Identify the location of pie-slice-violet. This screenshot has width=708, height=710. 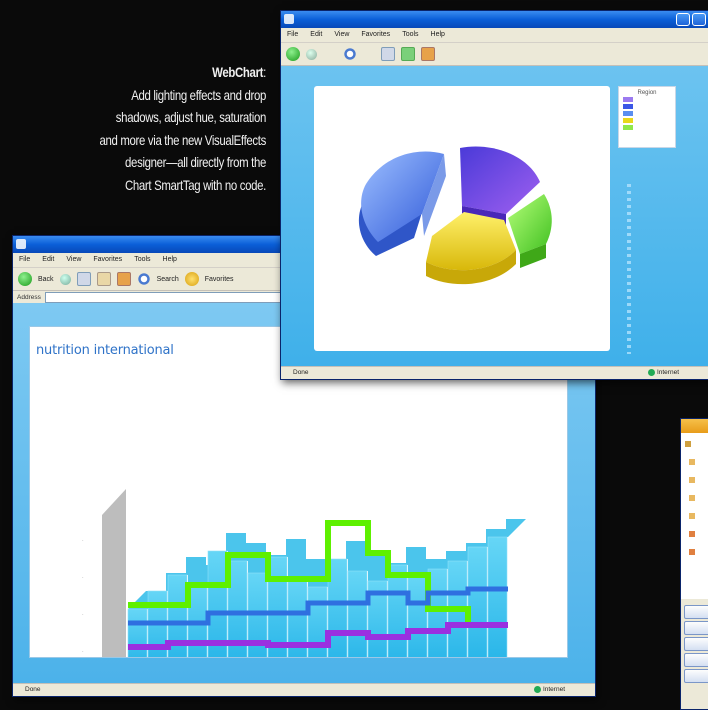
(500, 180).